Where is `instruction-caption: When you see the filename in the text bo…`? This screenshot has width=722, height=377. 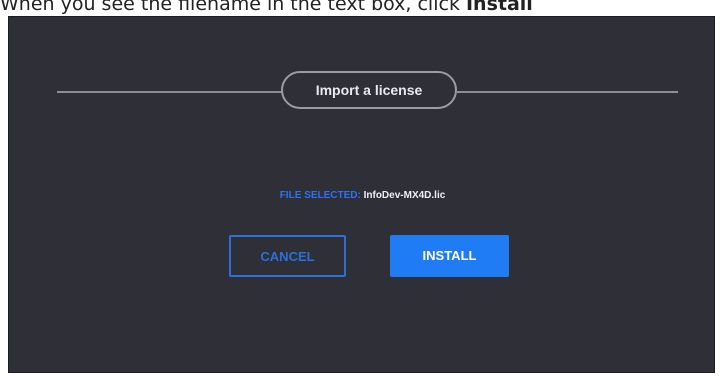 instruction-caption: When you see the filename in the text bo… is located at coordinates (361, 8).